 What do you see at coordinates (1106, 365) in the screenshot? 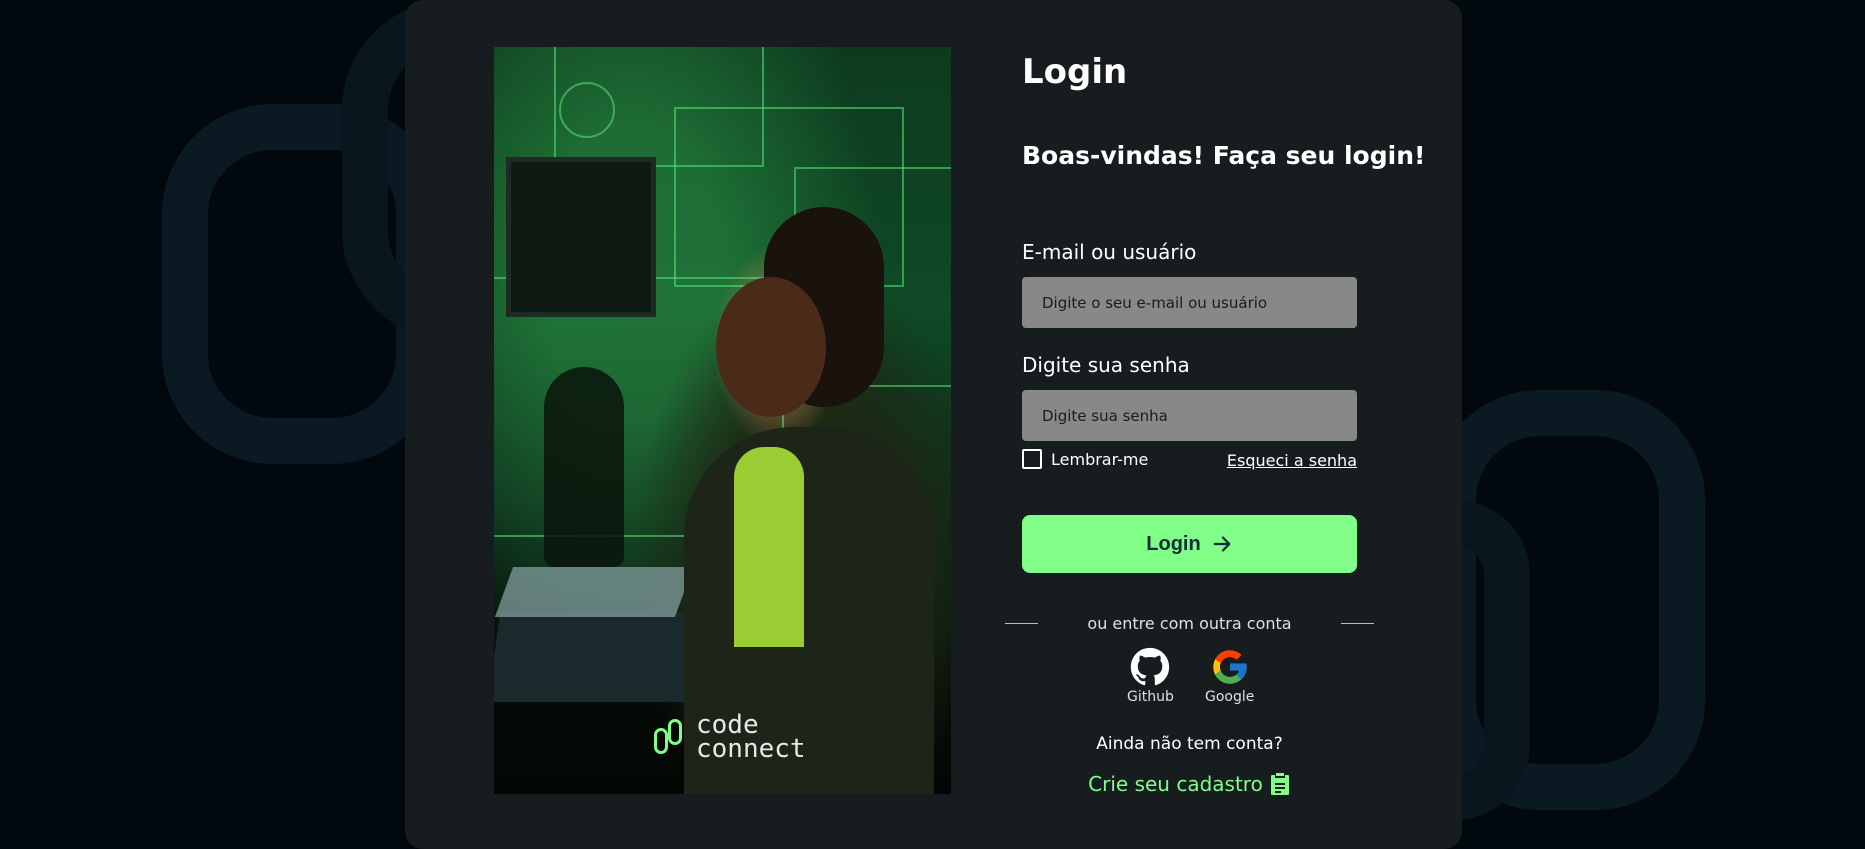
I see `password-label: Digite sua senha` at bounding box center [1106, 365].